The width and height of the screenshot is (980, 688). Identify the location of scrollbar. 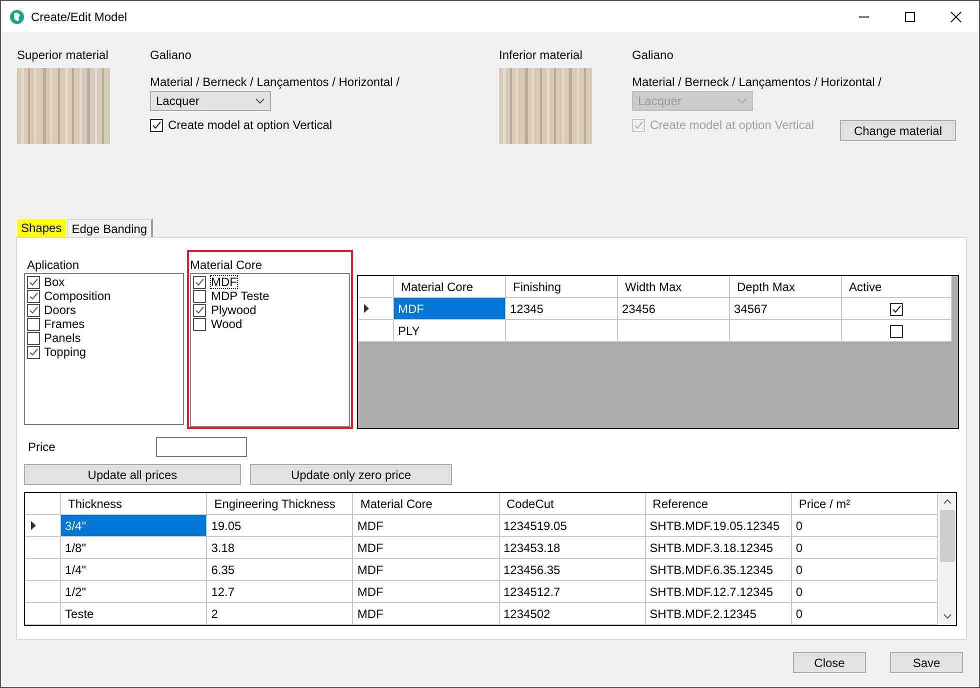
(947, 559).